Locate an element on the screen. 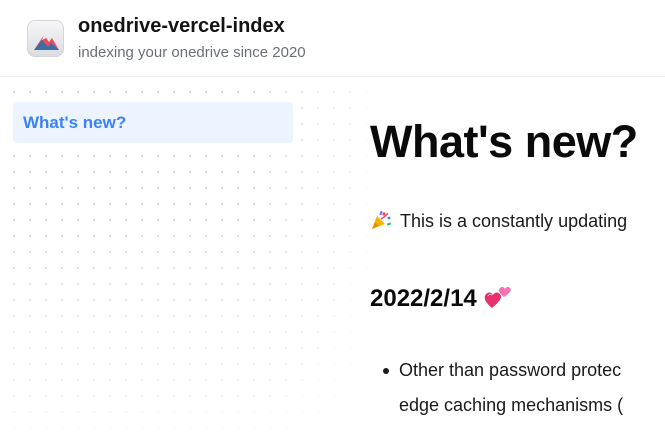 The image size is (665, 432). section-heading: 2022/2/14 is located at coordinates (441, 298).